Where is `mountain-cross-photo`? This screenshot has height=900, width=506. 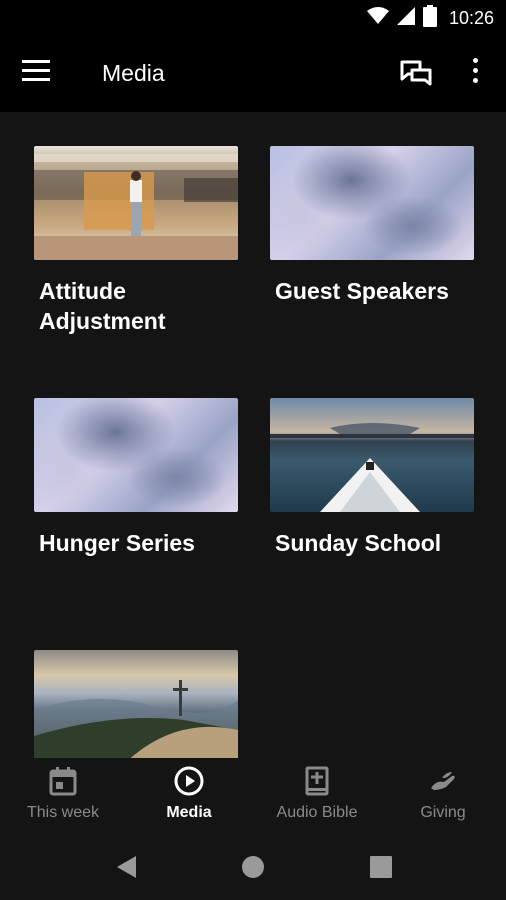 mountain-cross-photo is located at coordinates (136, 704).